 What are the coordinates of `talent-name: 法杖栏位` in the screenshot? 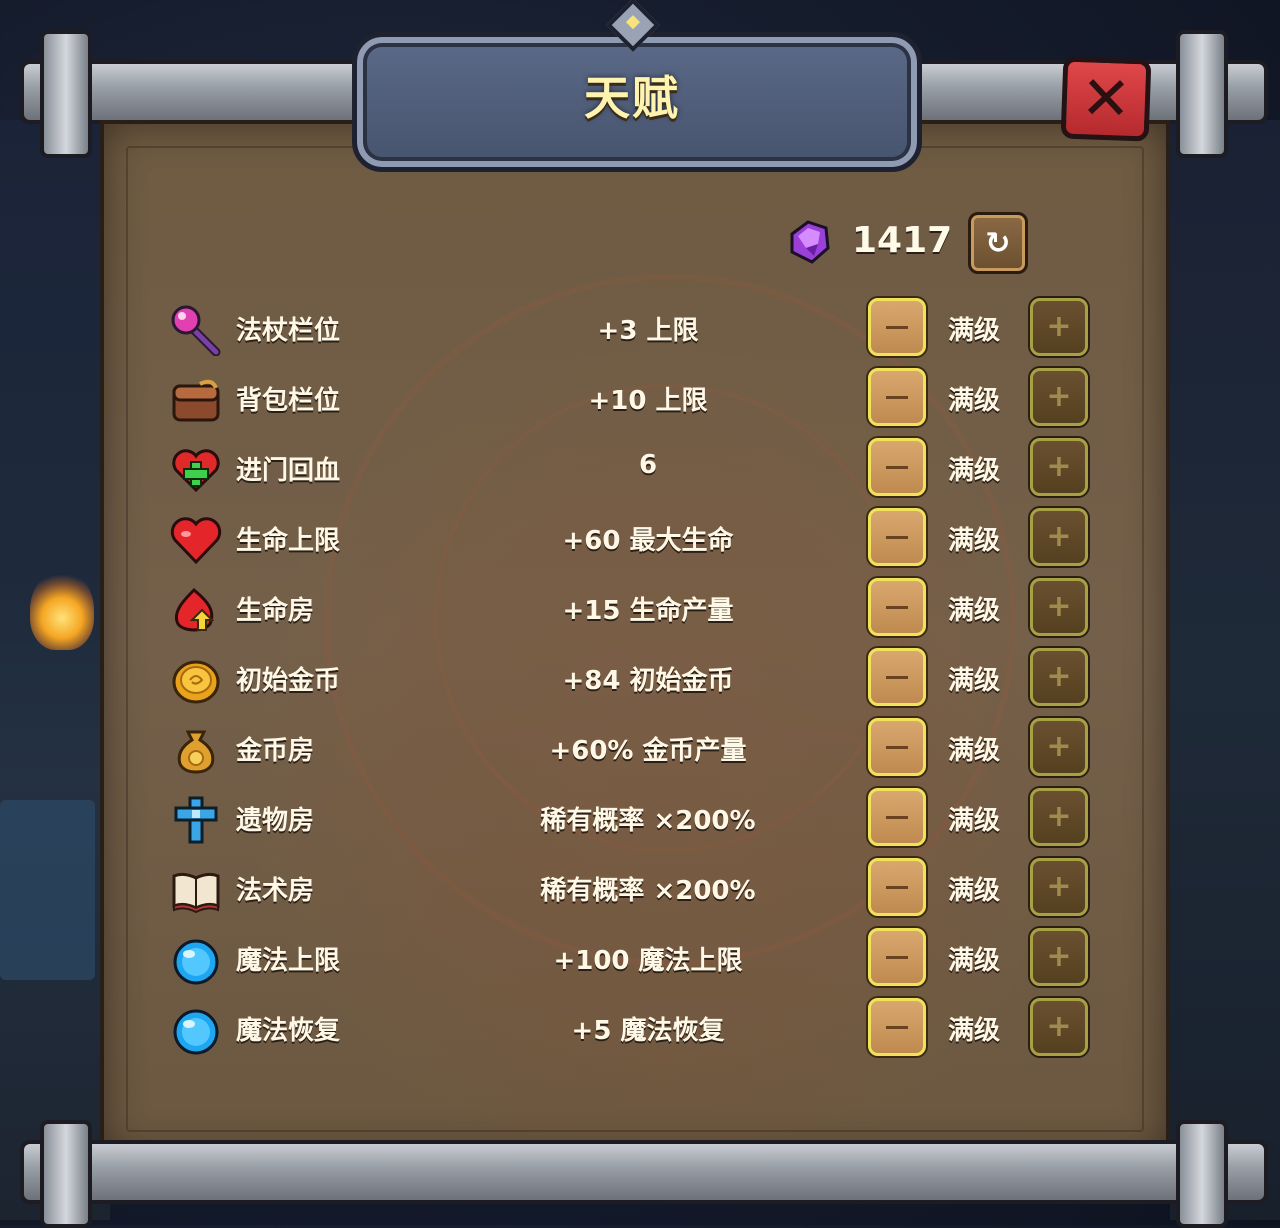 It's located at (288, 331).